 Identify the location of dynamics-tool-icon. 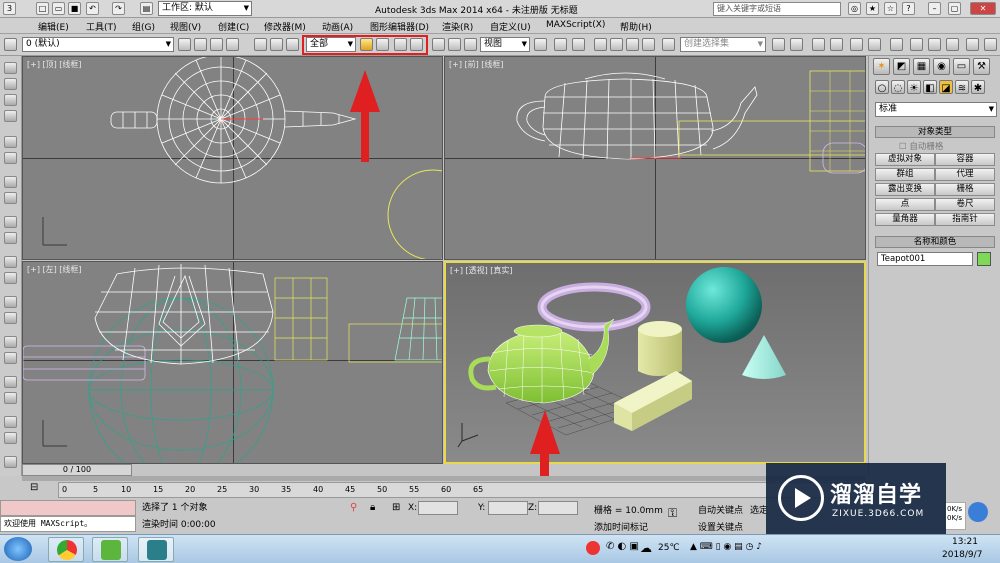
(10, 342).